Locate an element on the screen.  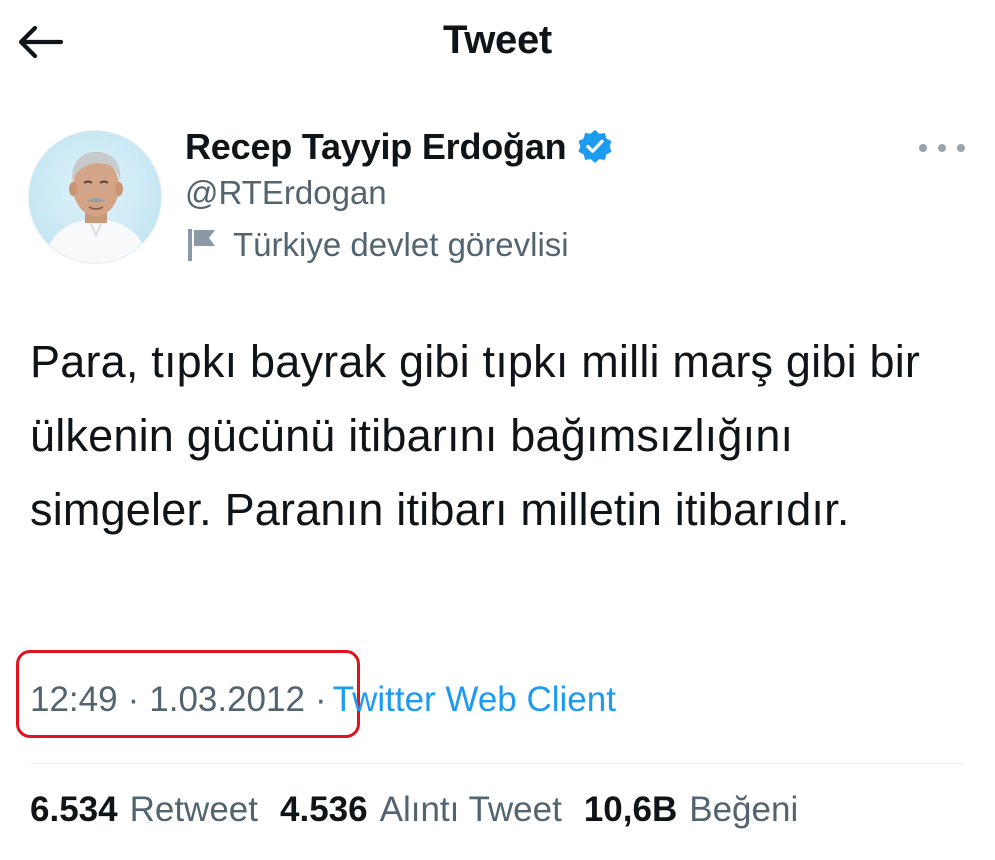
avatar is located at coordinates (95, 197).